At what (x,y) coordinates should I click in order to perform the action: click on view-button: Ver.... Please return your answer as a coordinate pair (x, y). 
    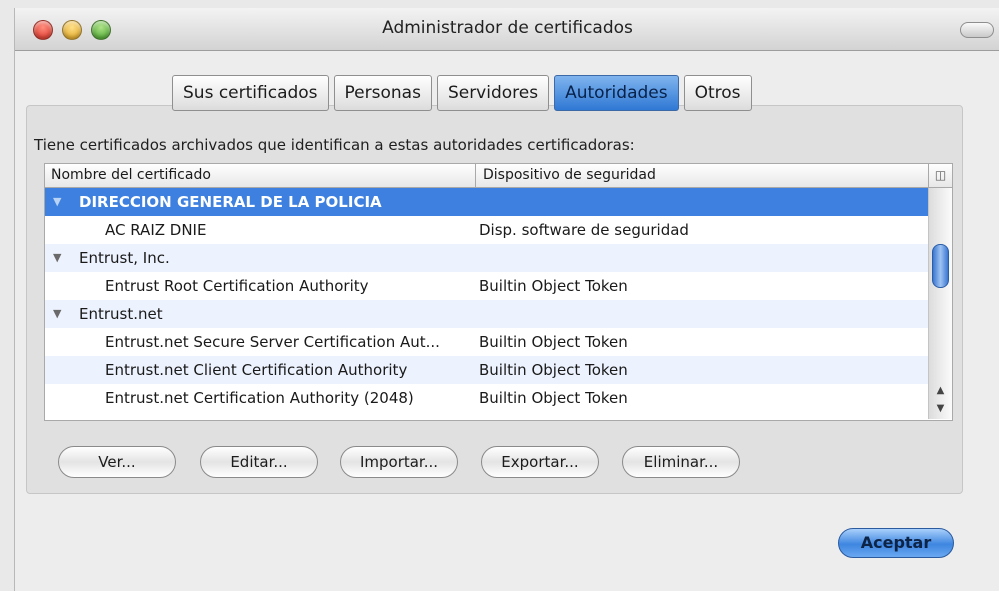
    Looking at the image, I should click on (117, 462).